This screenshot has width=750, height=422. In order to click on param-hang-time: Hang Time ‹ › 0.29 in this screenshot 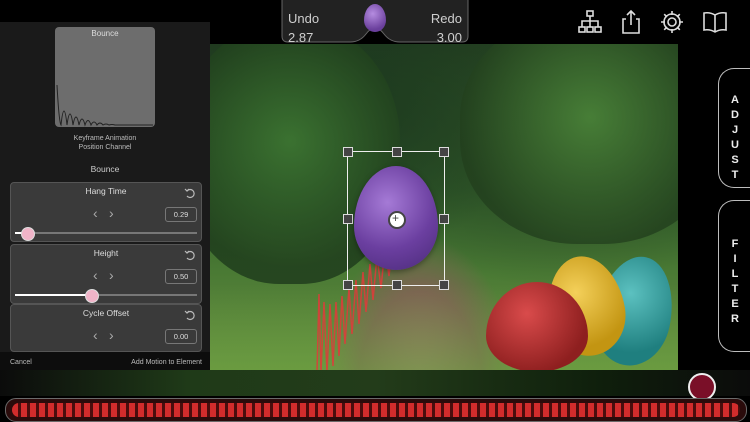, I will do `click(106, 212)`.